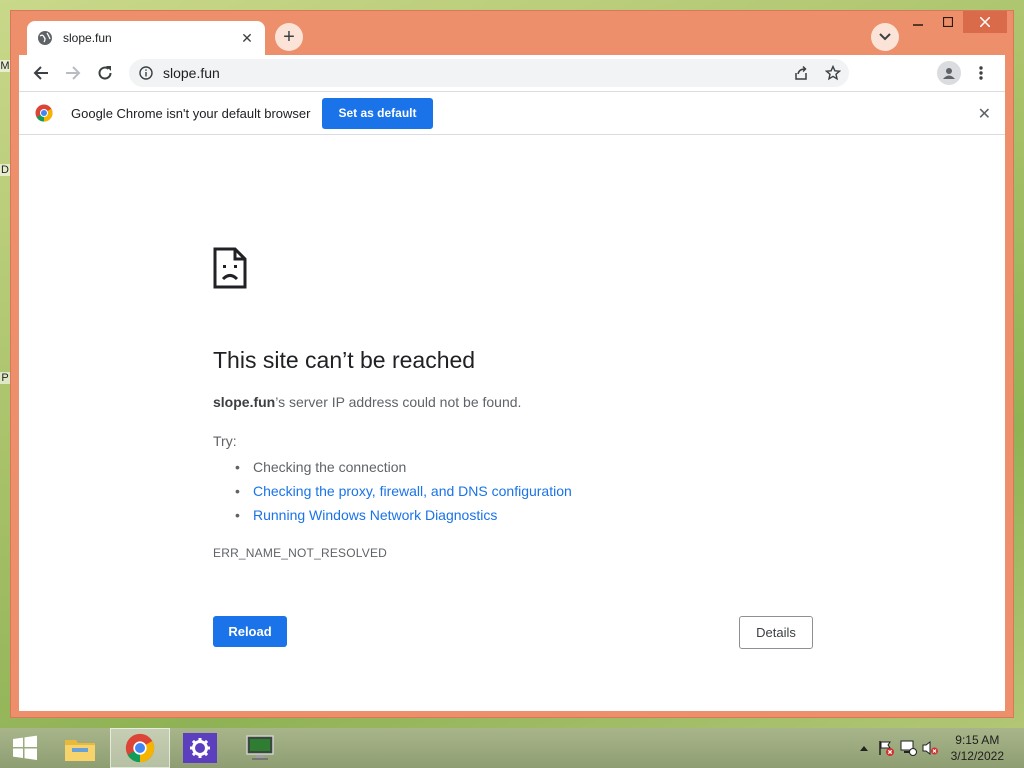 This screenshot has width=1024, height=768. I want to click on profile-button, so click(949, 73).